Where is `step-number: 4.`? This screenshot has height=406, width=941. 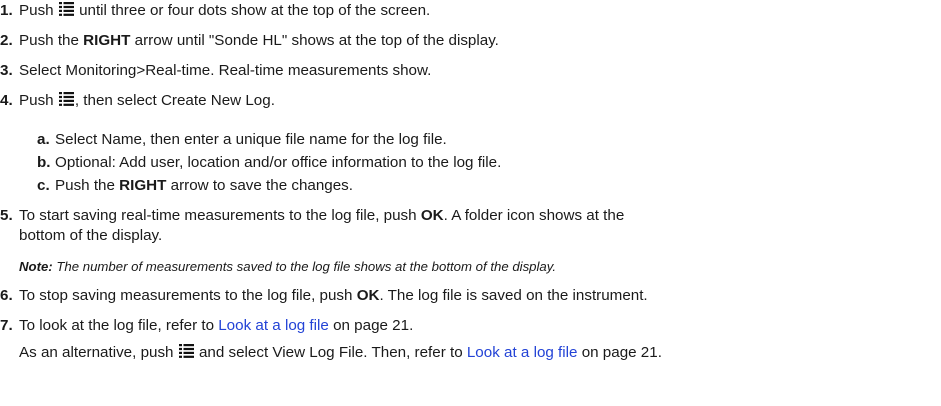 step-number: 4. is located at coordinates (6, 100).